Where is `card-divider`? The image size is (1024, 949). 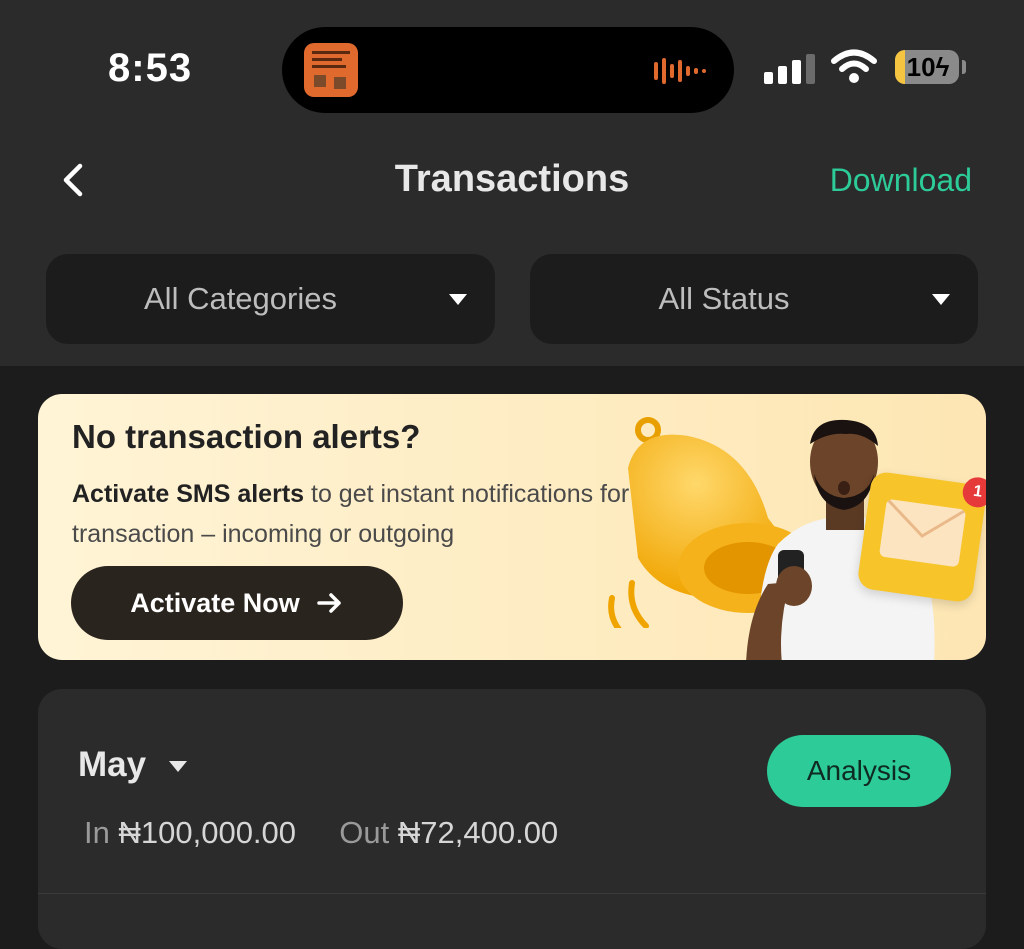 card-divider is located at coordinates (512, 893).